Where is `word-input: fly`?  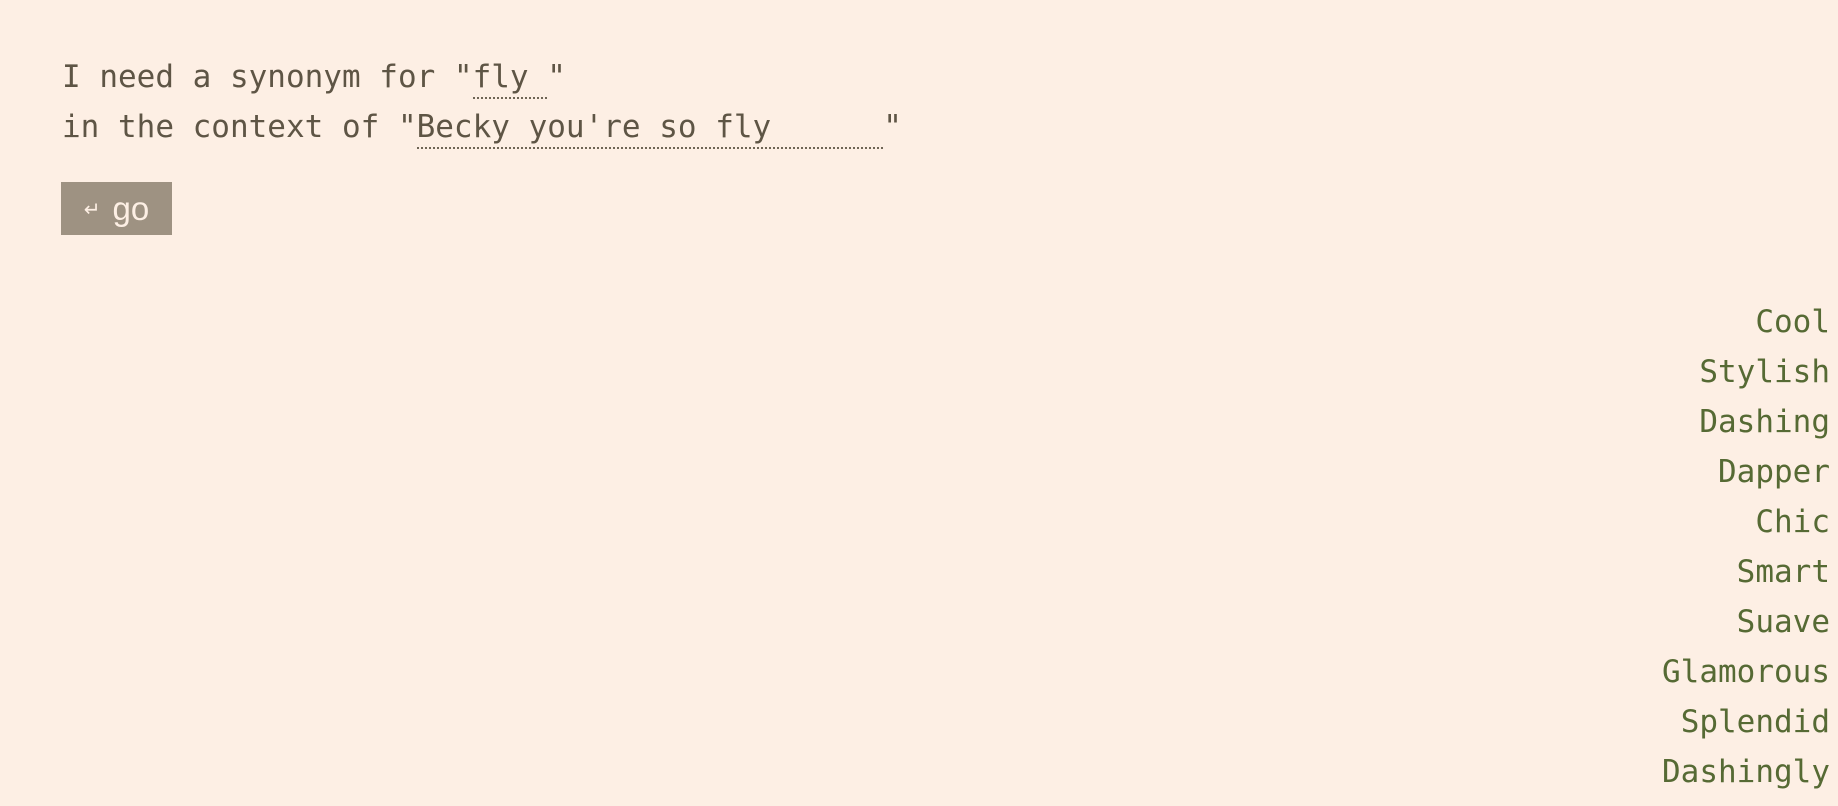 word-input: fly is located at coordinates (510, 78).